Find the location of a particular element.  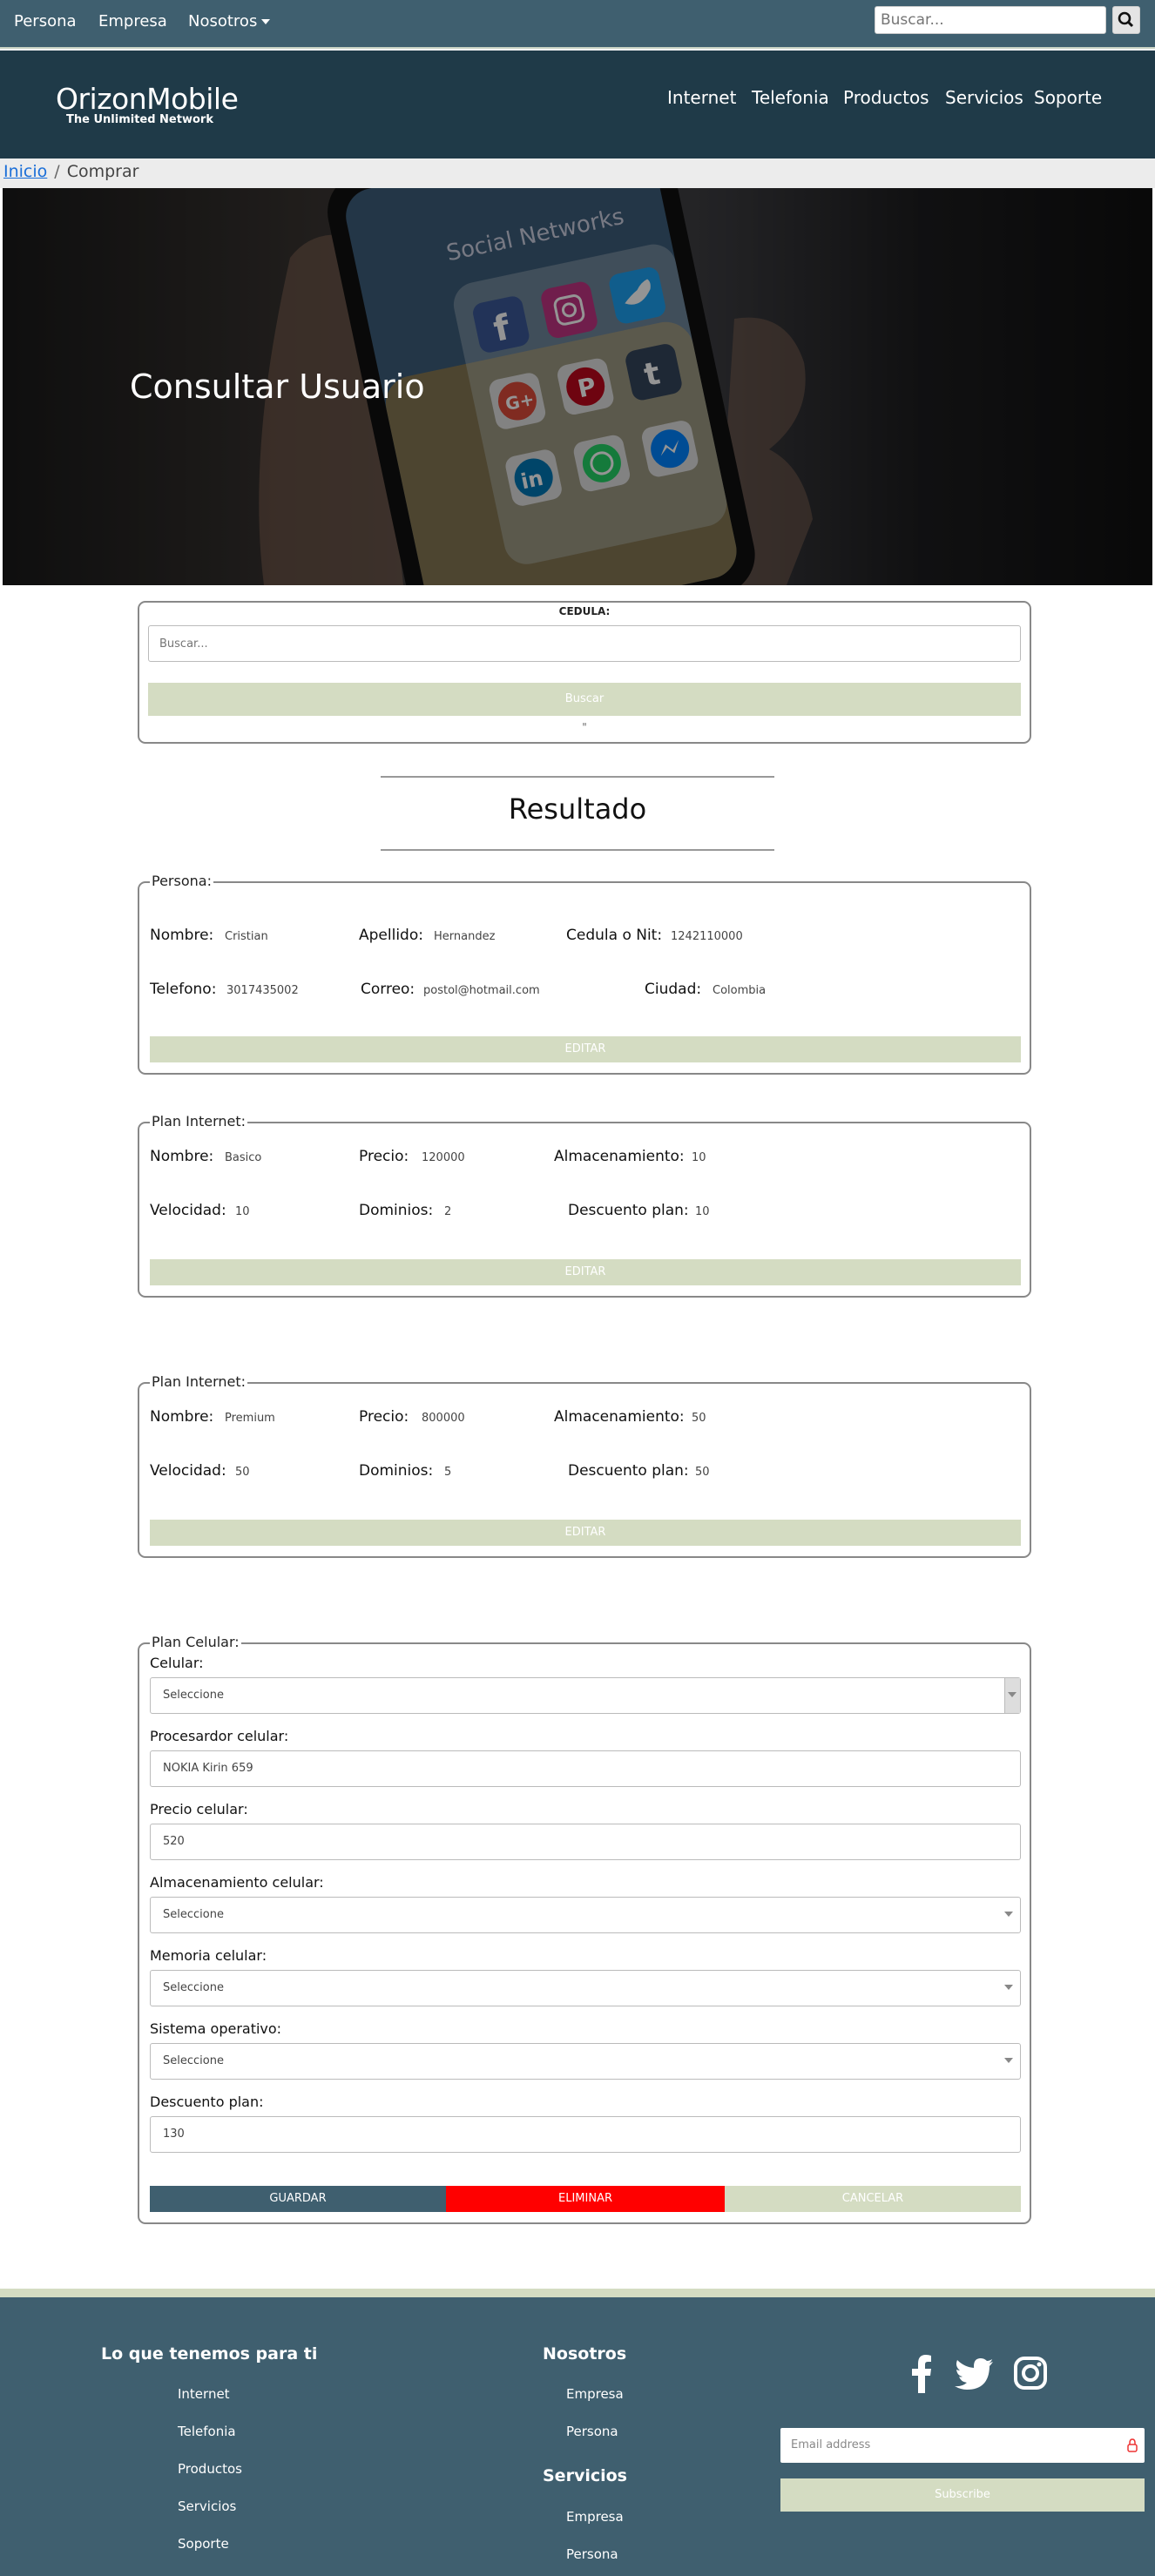

apellido-value: Hernandez is located at coordinates (465, 936).